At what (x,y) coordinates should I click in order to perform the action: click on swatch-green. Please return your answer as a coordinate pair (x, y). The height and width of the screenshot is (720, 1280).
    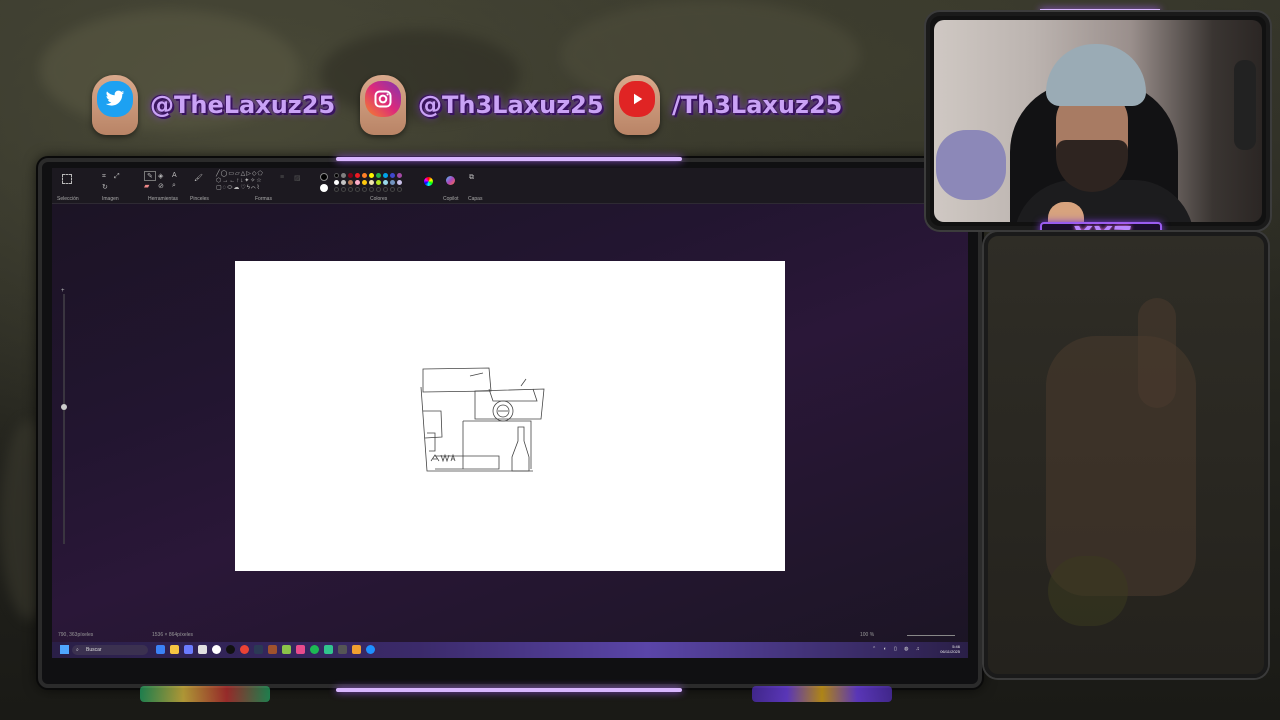
    Looking at the image, I should click on (378, 175).